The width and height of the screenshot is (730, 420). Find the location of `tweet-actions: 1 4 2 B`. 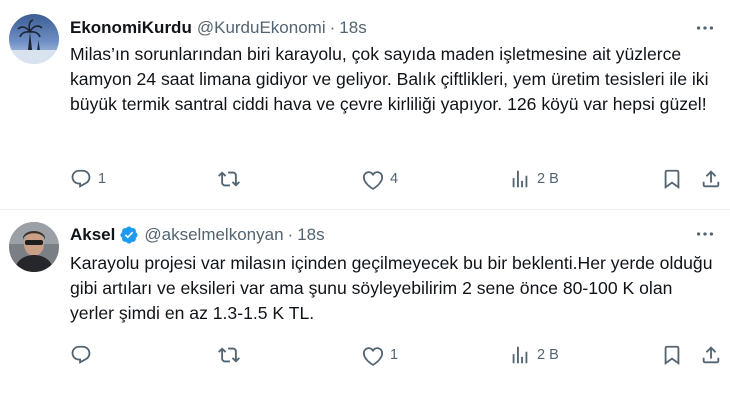

tweet-actions: 1 4 2 B is located at coordinates (393, 179).